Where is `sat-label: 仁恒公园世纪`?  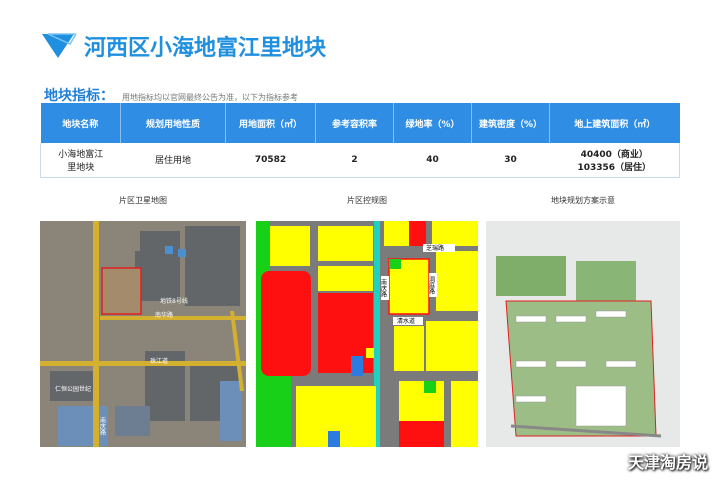 sat-label: 仁恒公园世纪 is located at coordinates (73, 389).